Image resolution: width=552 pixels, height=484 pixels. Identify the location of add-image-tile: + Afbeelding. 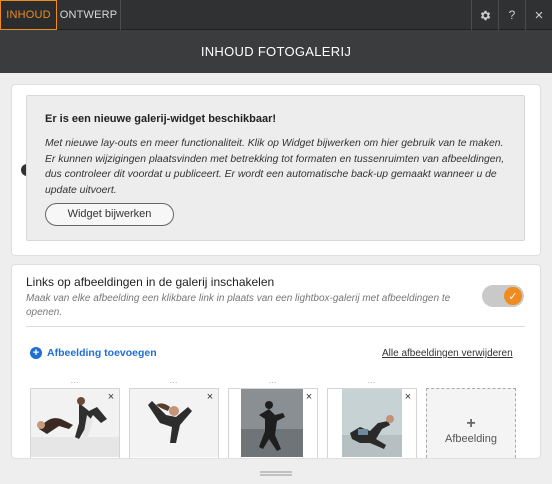
(471, 423).